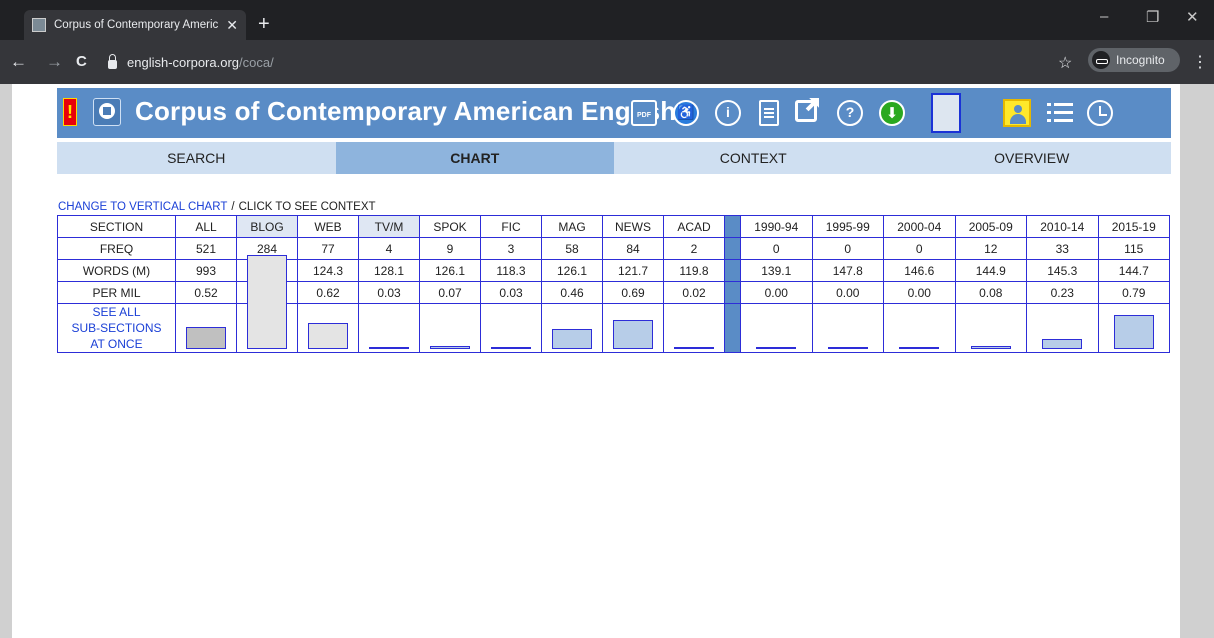 The height and width of the screenshot is (638, 1214). What do you see at coordinates (572, 248) in the screenshot?
I see `freq-cell: 58` at bounding box center [572, 248].